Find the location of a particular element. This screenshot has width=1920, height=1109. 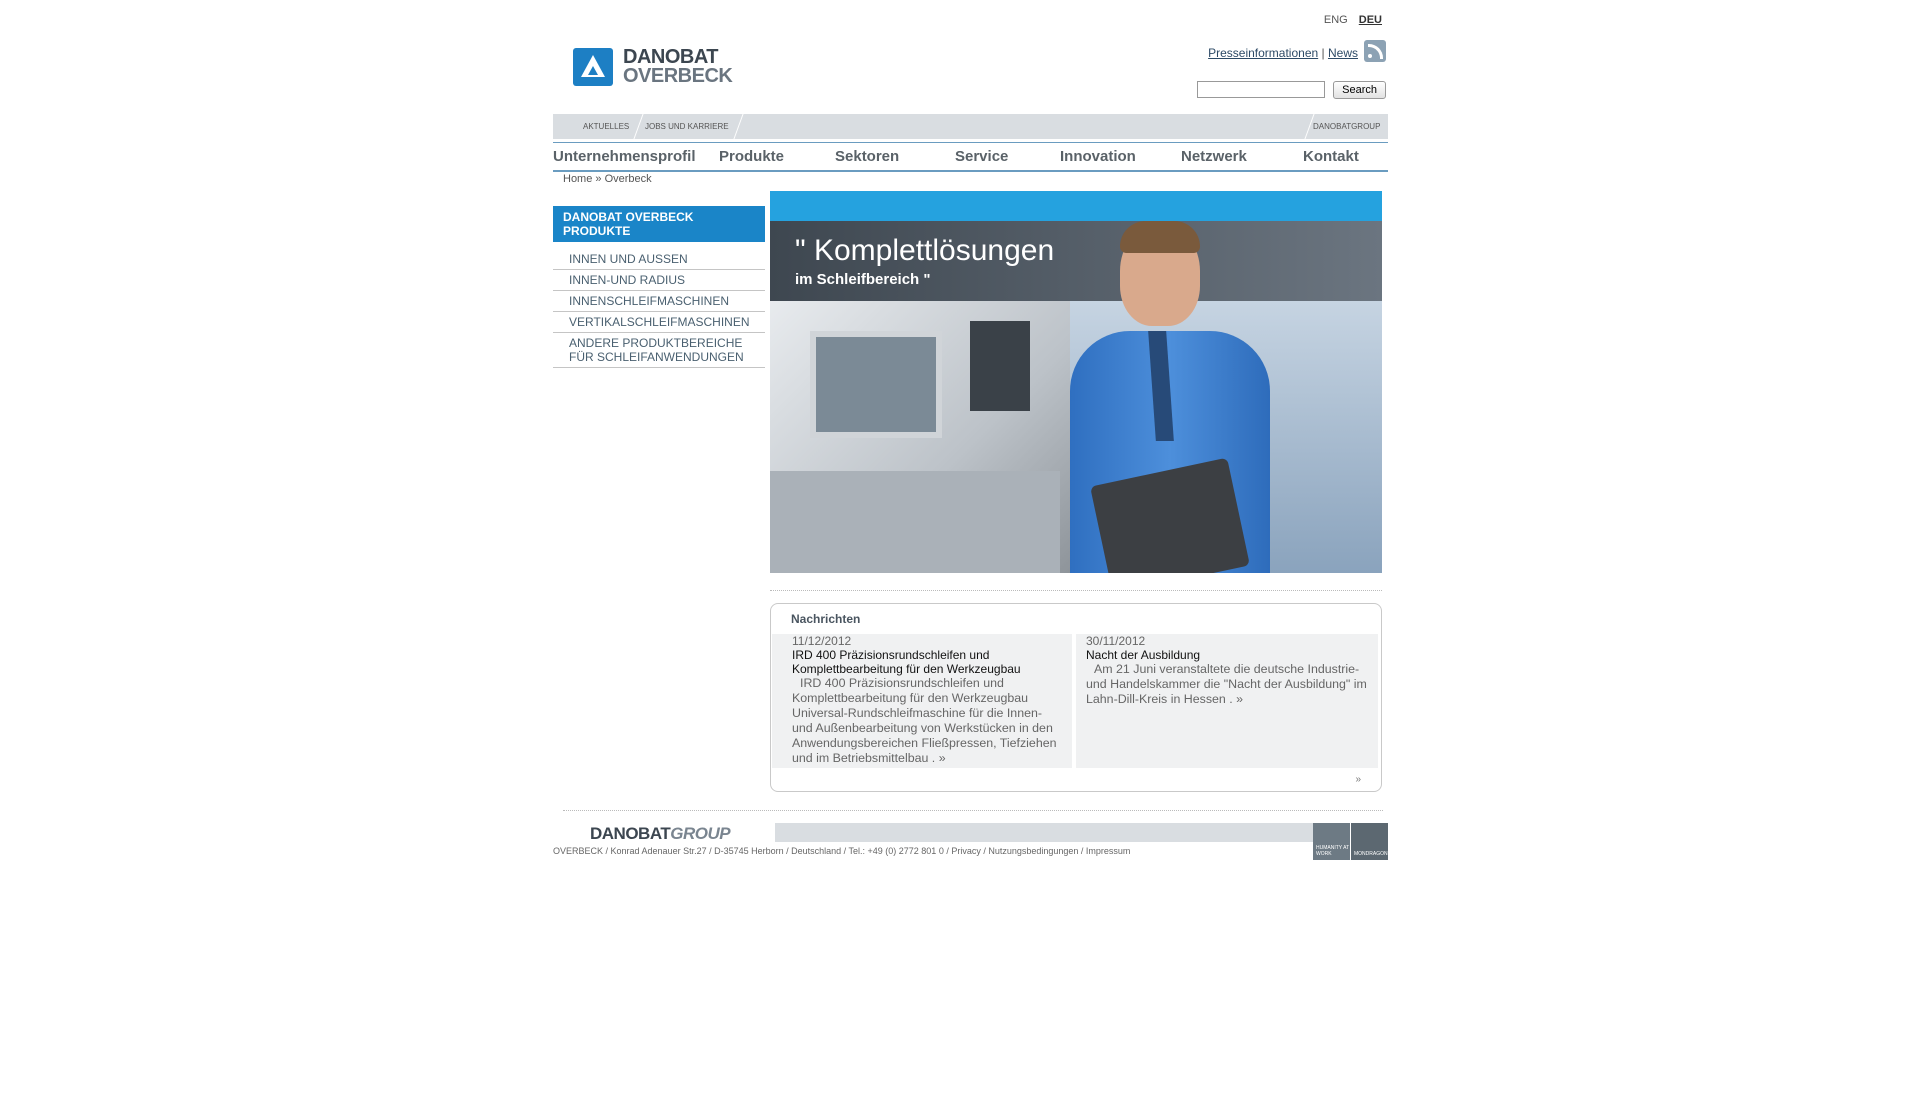

breadcrumb: Home » Overbeck is located at coordinates (607, 179).